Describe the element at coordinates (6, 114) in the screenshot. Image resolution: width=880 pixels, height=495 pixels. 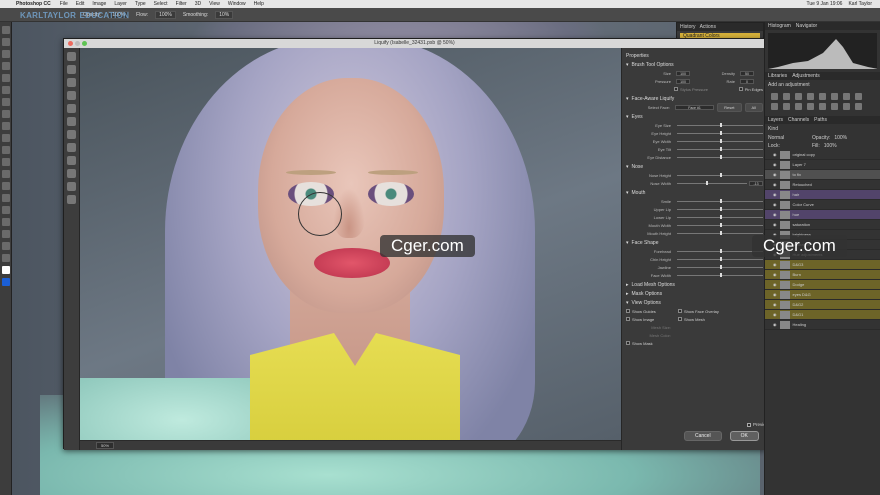
I see `brush-tool-icon` at that location.